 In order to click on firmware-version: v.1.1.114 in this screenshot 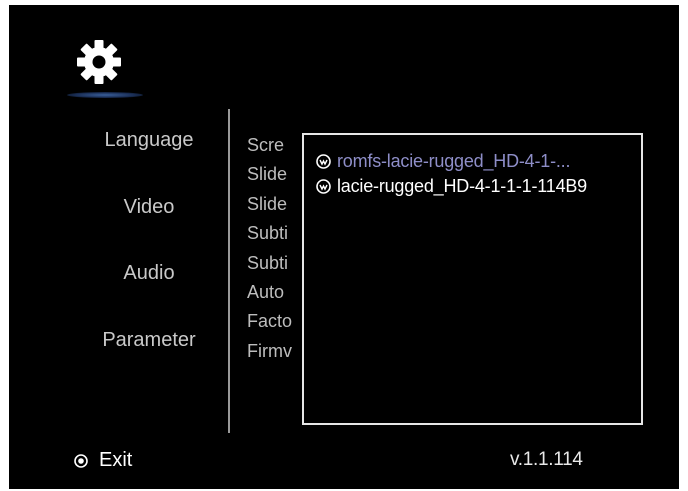, I will do `click(546, 459)`.